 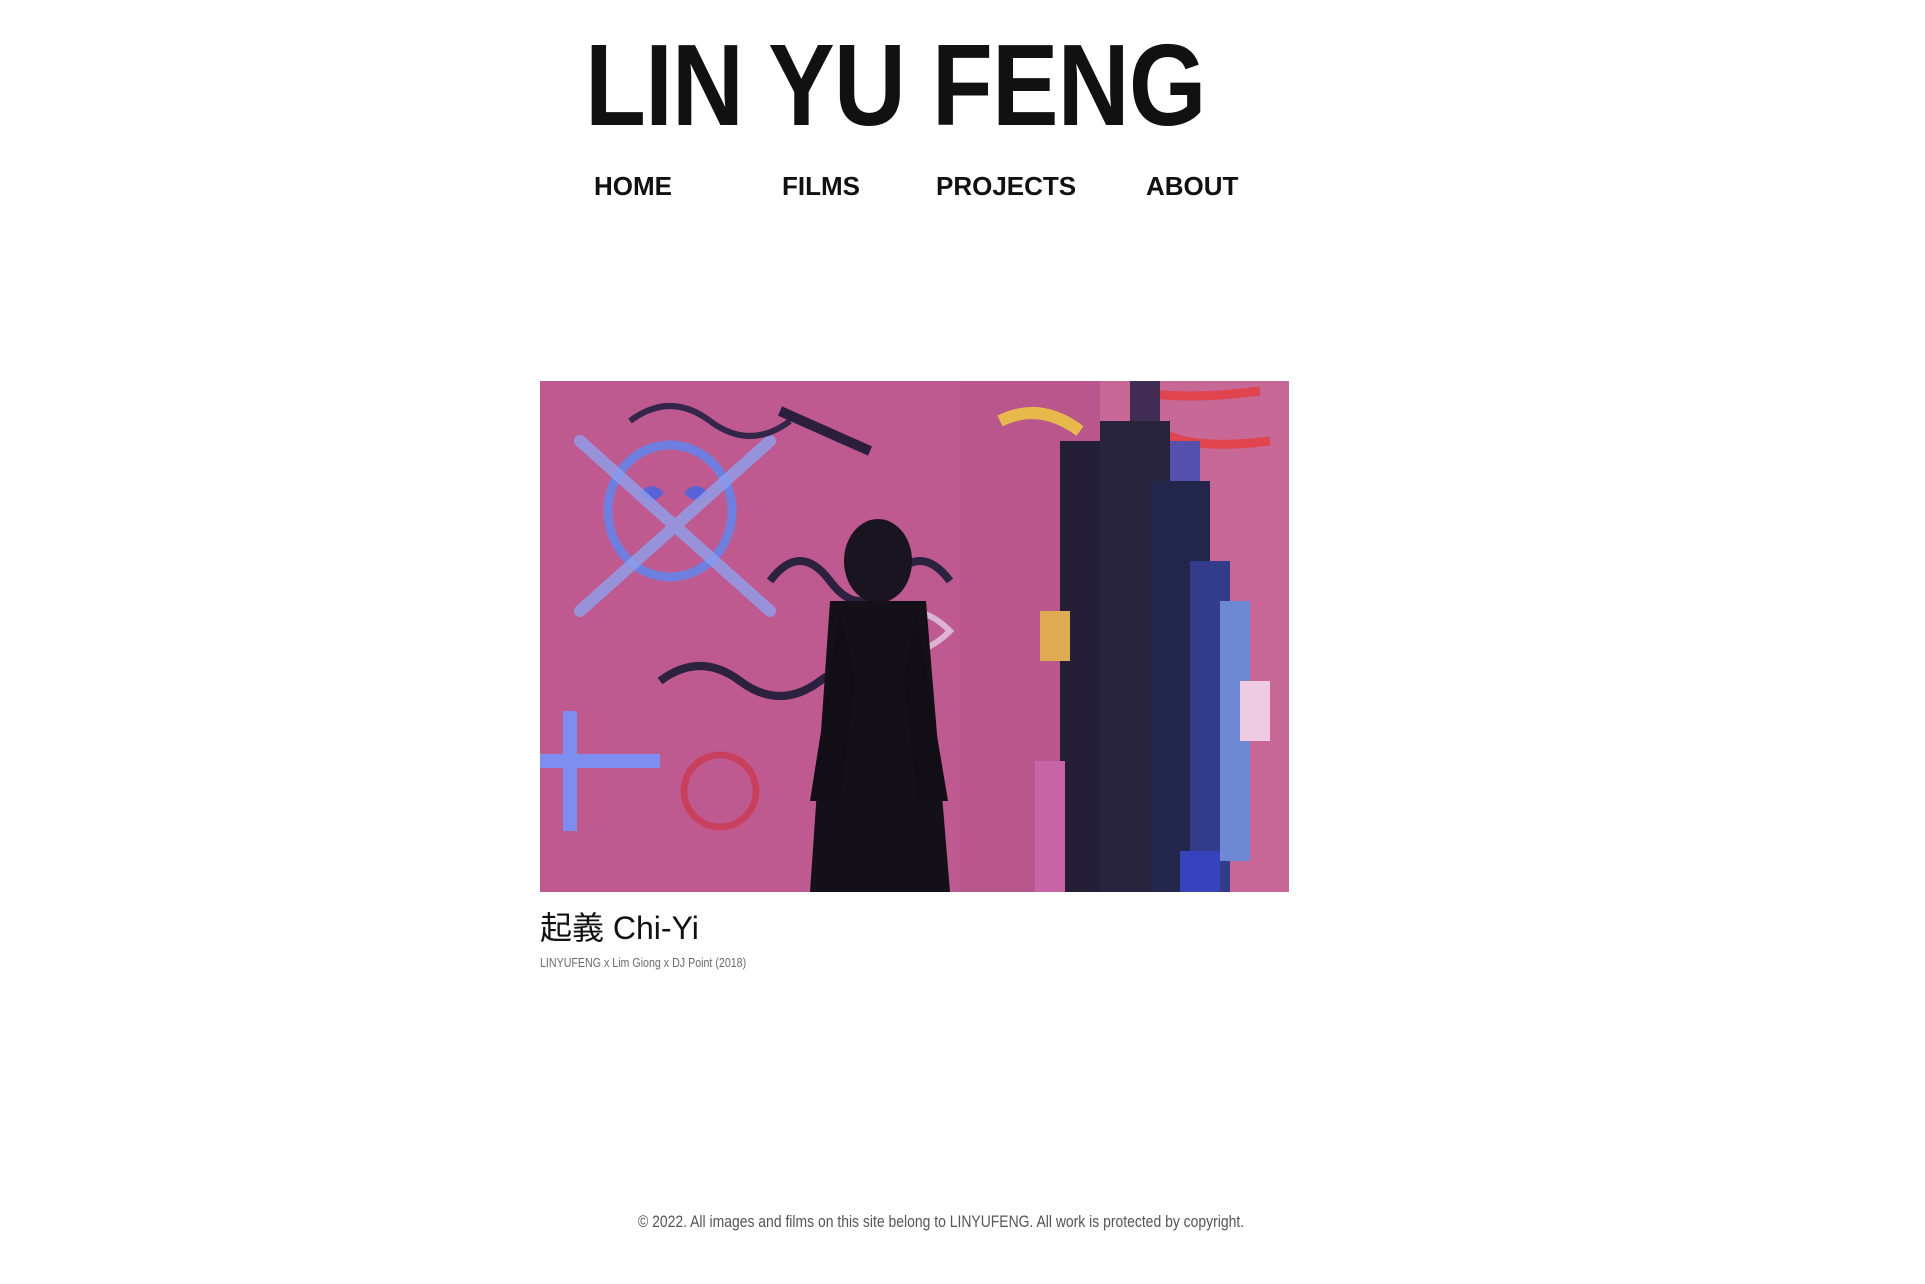 I want to click on nav-item-home: HOME, so click(x=633, y=186).